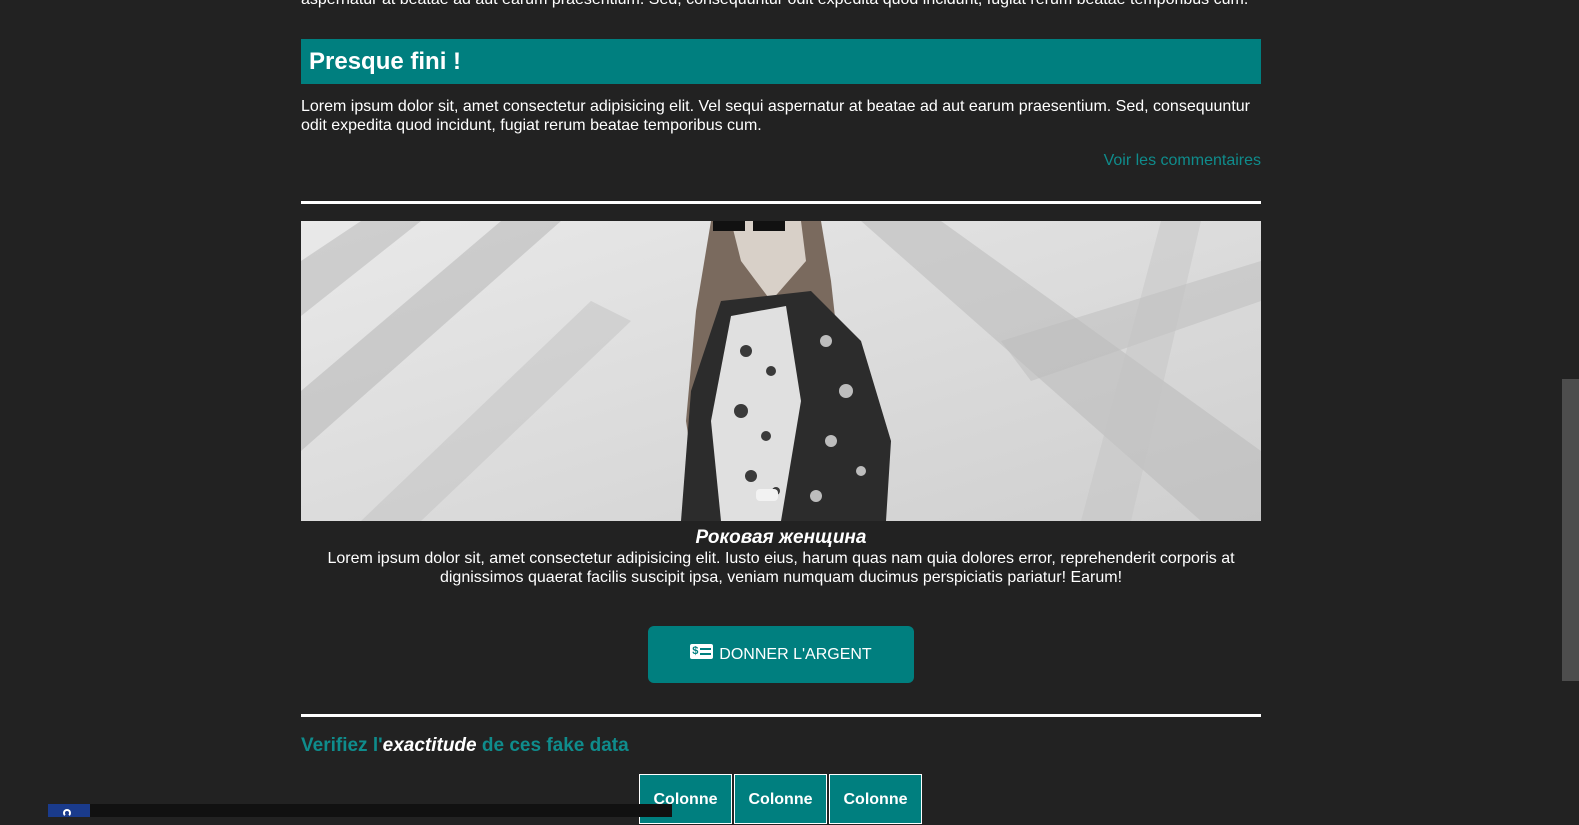  What do you see at coordinates (1570, 530) in the screenshot?
I see `scrollbar-thumb` at bounding box center [1570, 530].